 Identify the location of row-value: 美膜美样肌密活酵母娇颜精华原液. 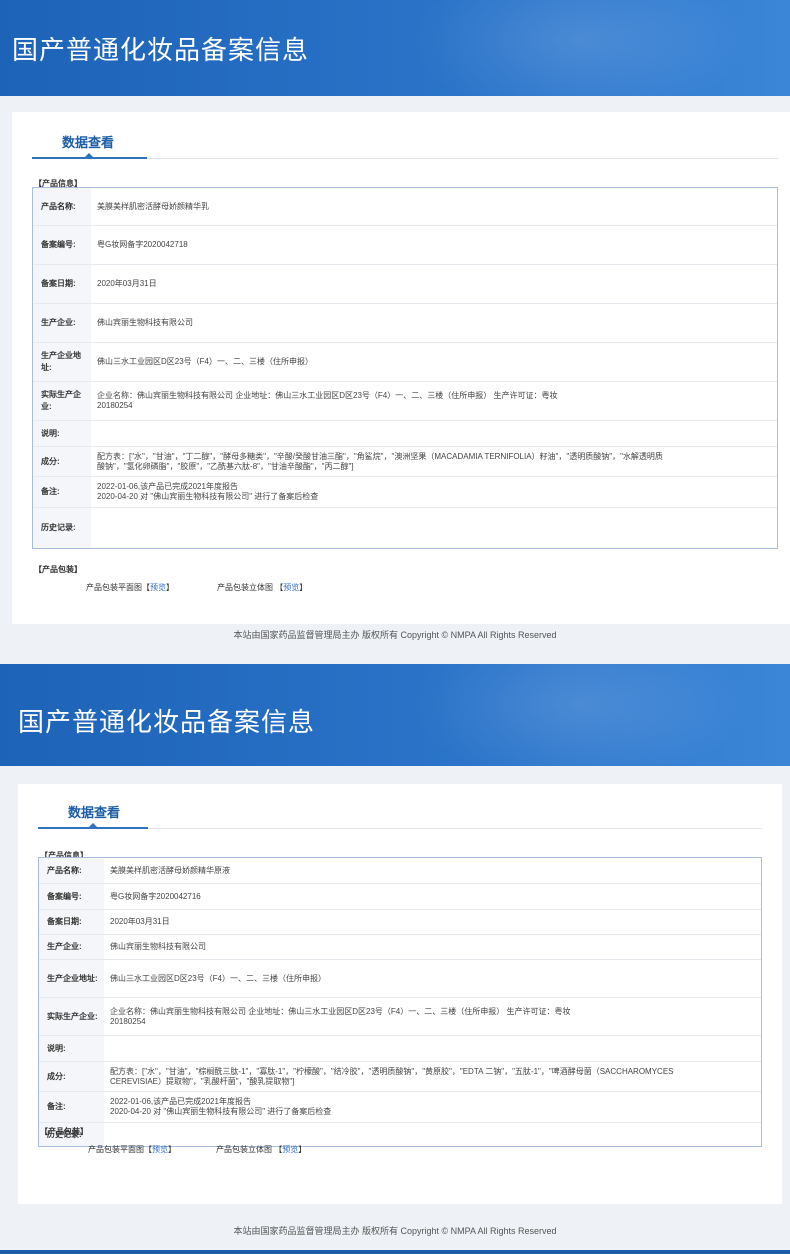
(170, 870).